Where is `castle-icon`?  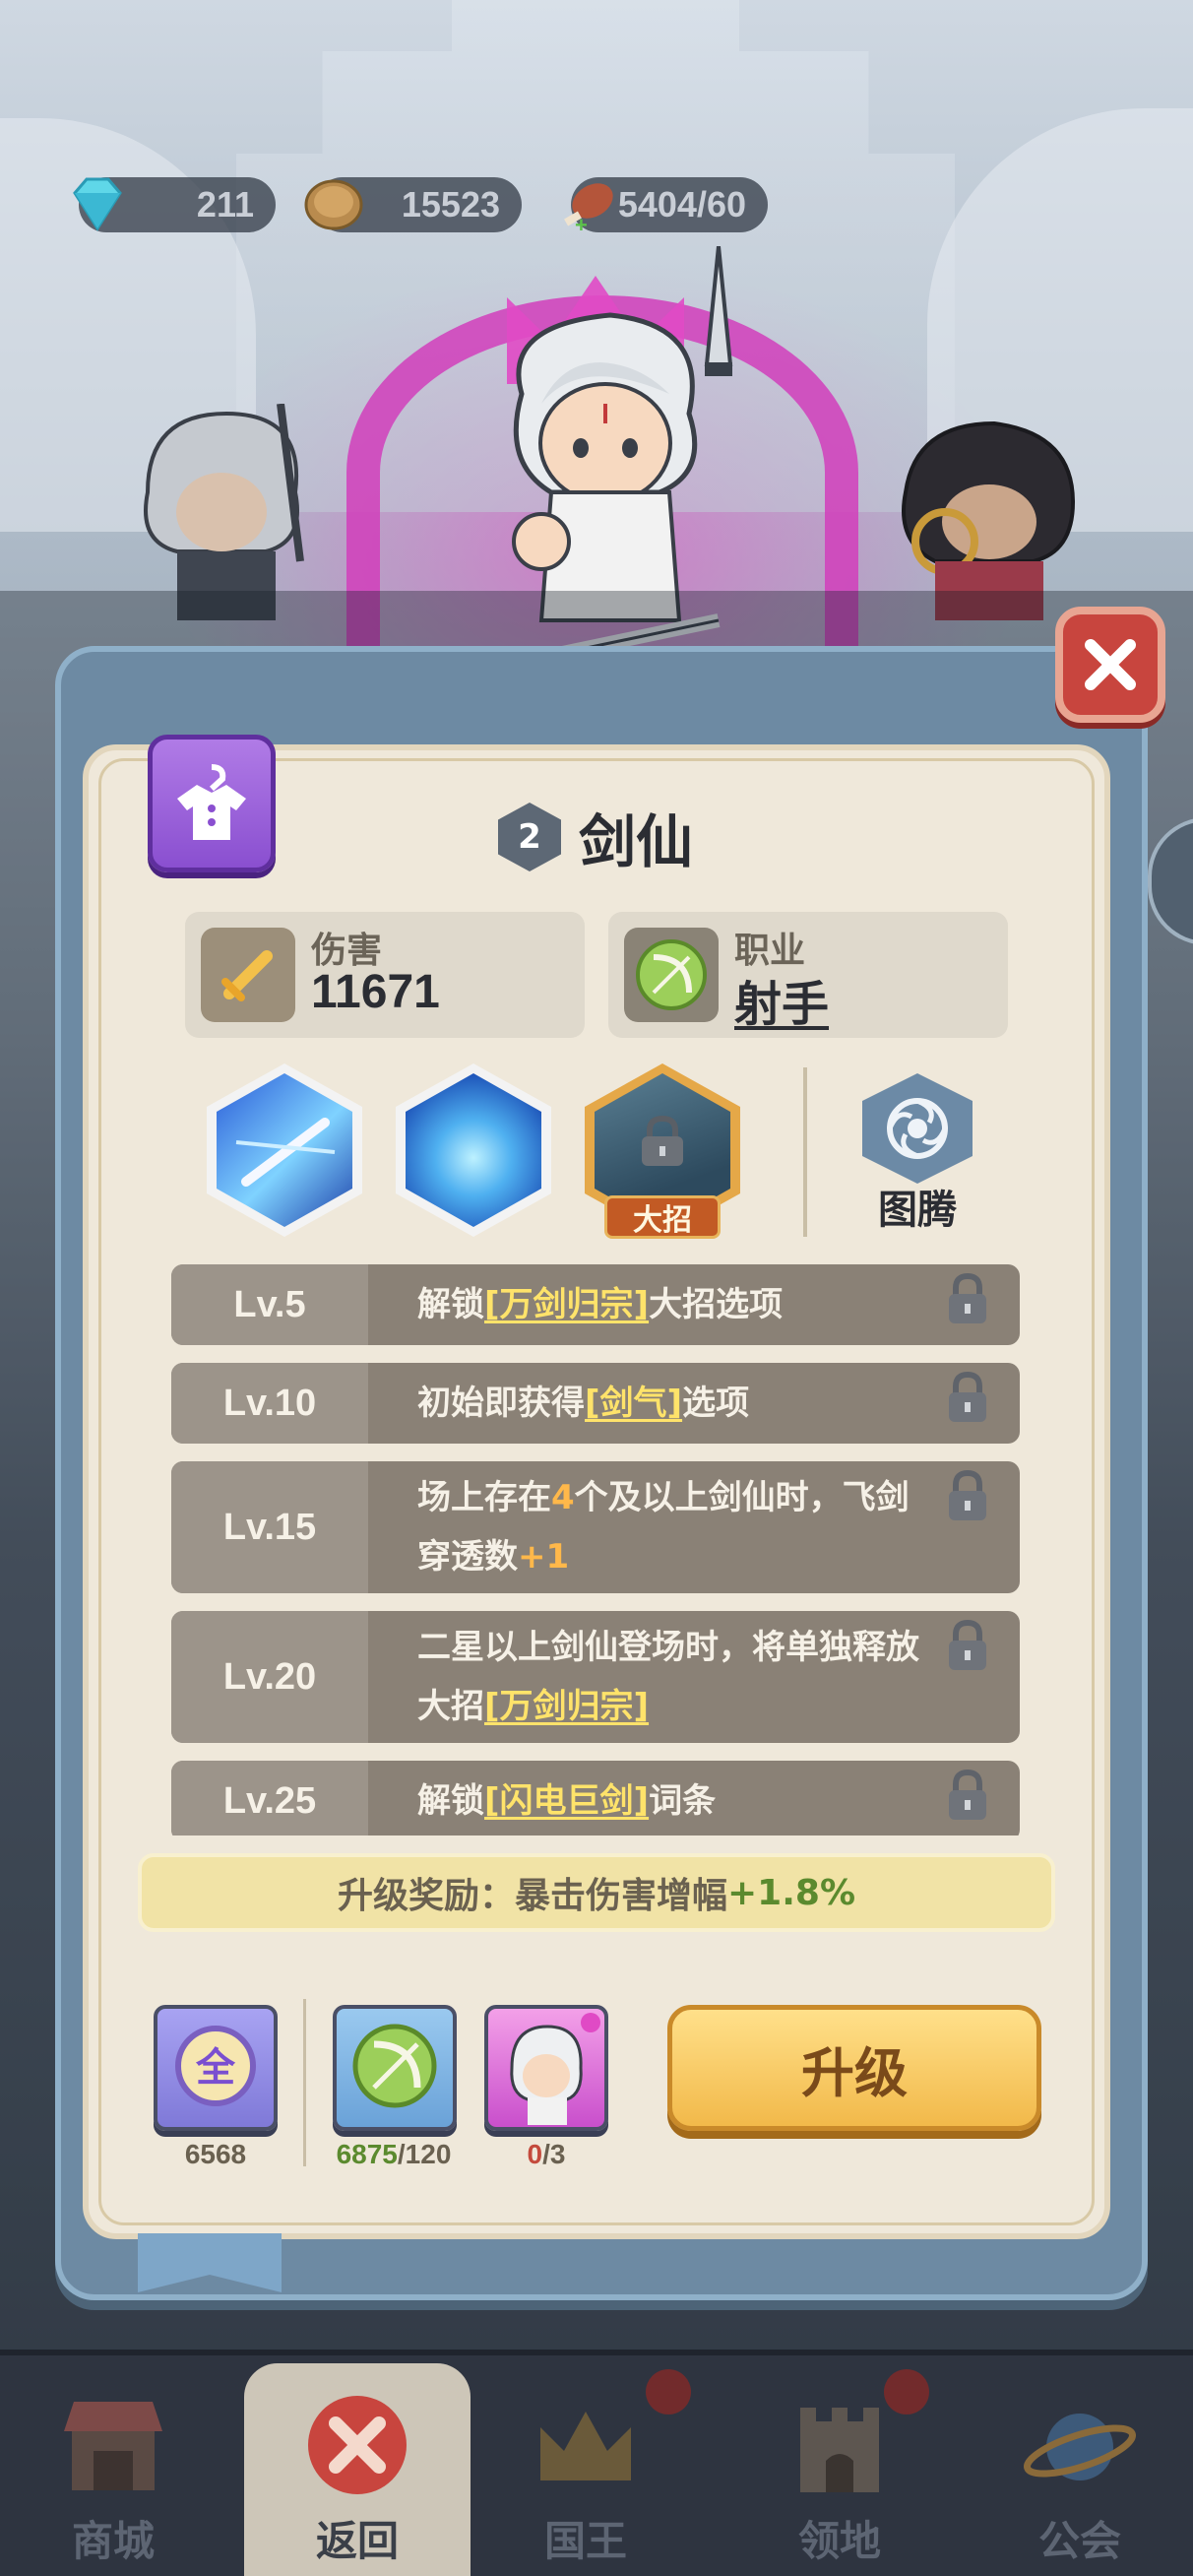 castle-icon is located at coordinates (839, 2450).